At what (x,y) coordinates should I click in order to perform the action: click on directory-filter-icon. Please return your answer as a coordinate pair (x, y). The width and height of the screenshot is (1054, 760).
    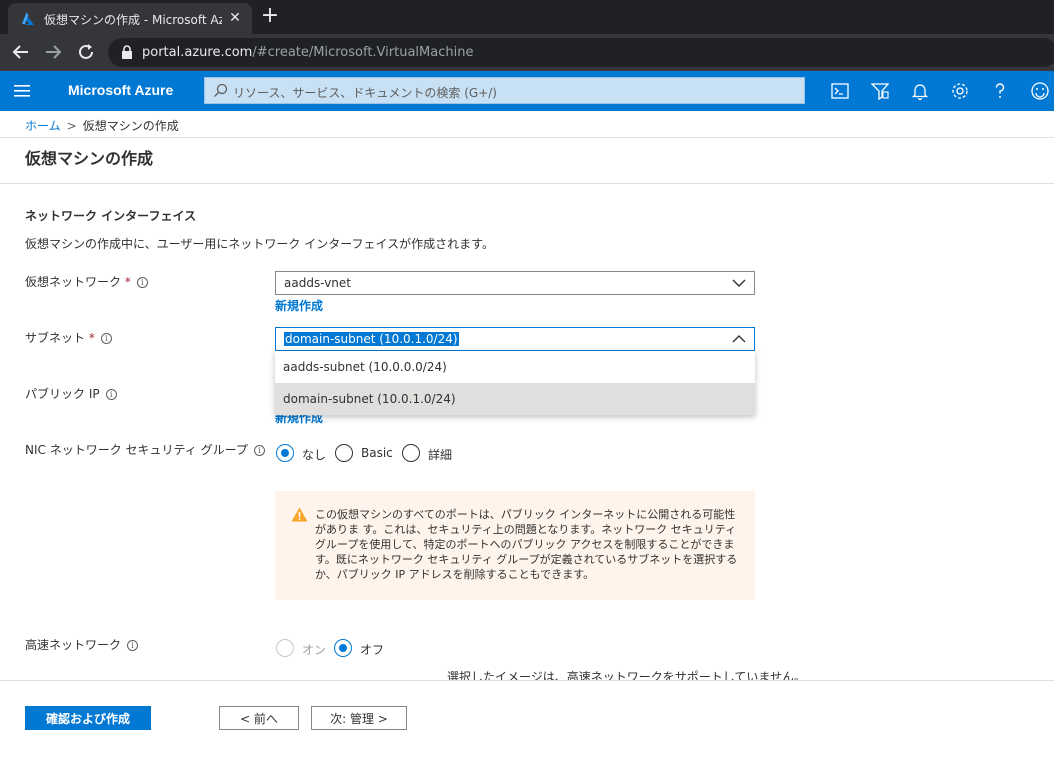
    Looking at the image, I should click on (880, 91).